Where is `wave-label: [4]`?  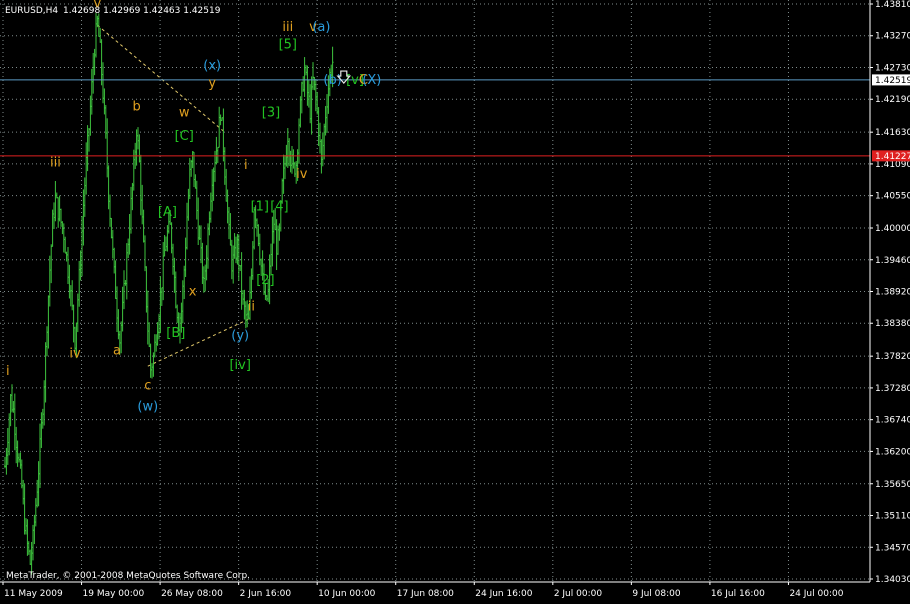 wave-label: [4] is located at coordinates (279, 206).